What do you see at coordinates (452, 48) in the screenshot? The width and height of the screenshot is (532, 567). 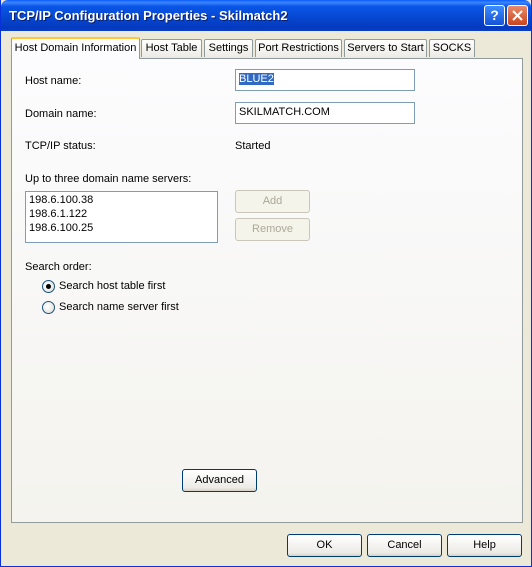 I see `tab-socks: SOCKS` at bounding box center [452, 48].